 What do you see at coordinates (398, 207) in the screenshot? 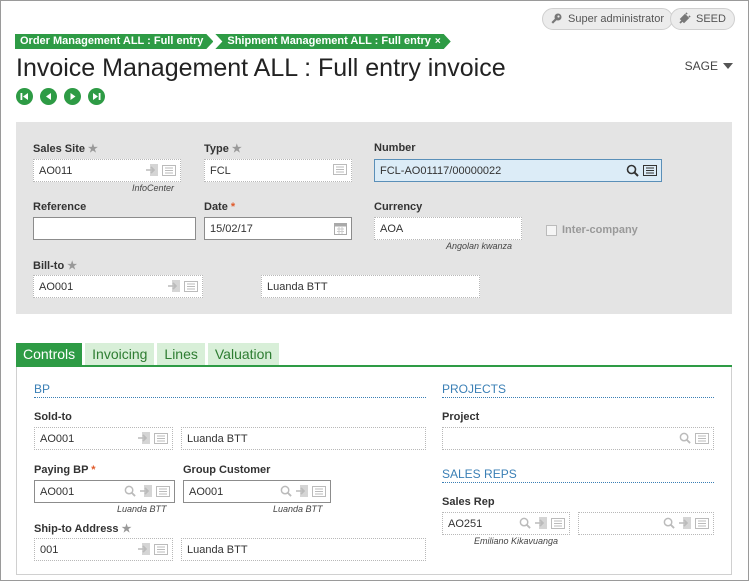
I see `currency-label: Currency` at bounding box center [398, 207].